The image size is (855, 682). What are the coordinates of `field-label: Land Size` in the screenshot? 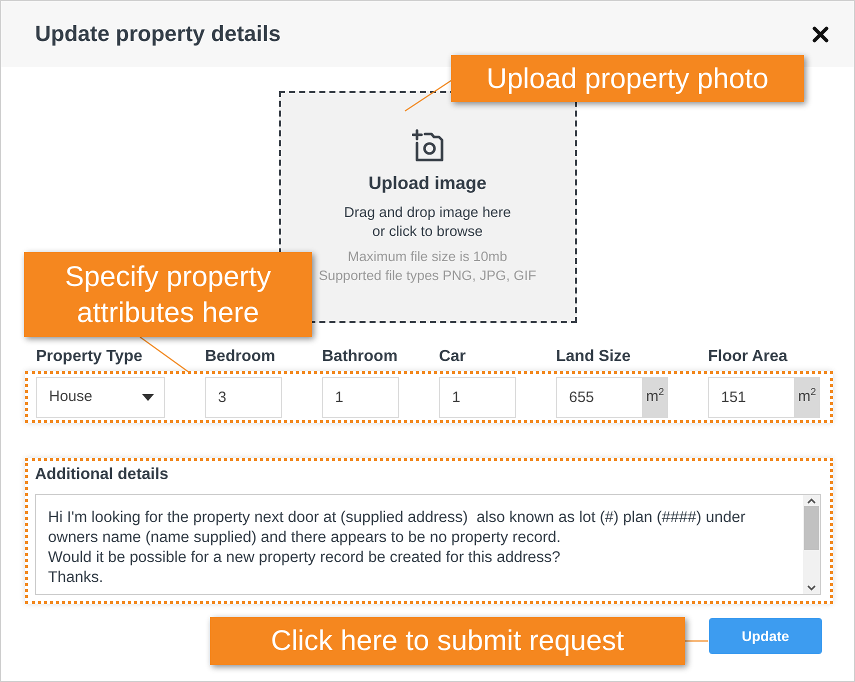 It's located at (594, 357).